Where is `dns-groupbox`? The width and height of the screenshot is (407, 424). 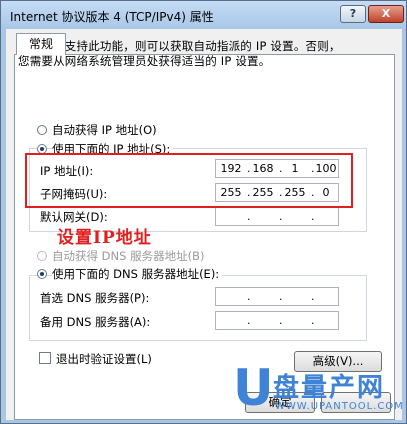
dns-groupbox is located at coordinates (198, 308).